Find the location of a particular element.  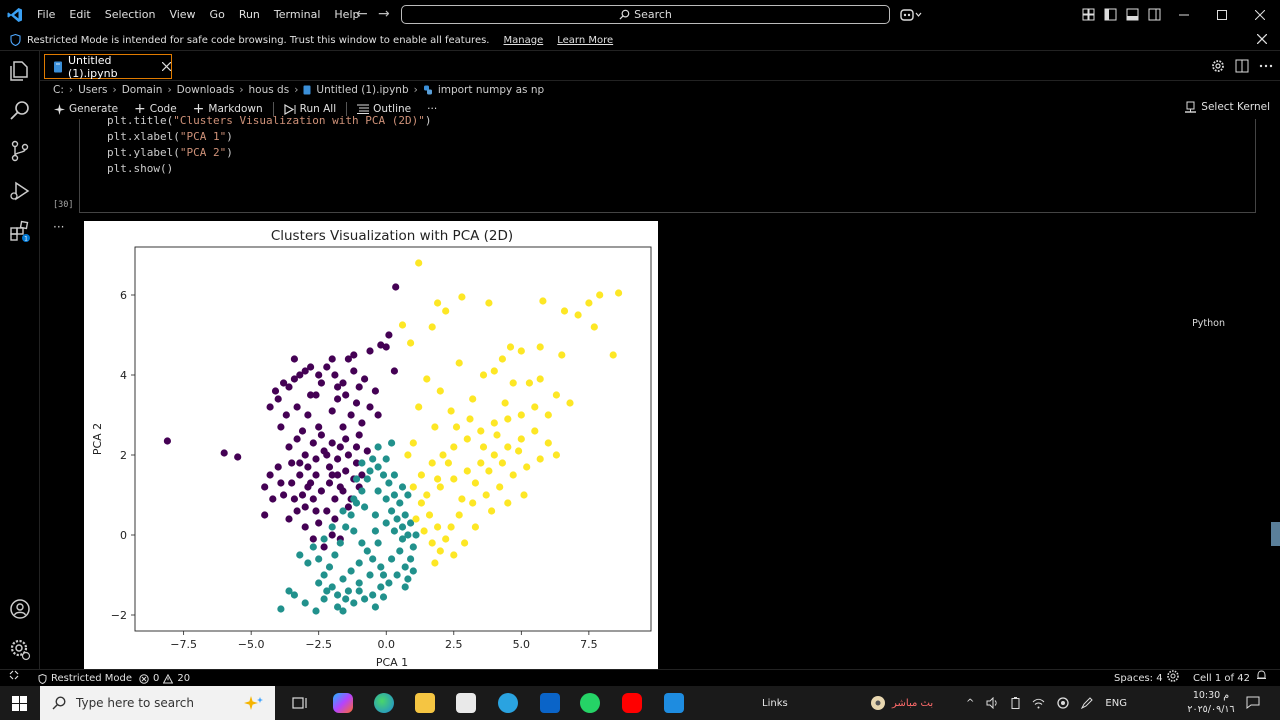

account-icon is located at coordinates (20, 609).